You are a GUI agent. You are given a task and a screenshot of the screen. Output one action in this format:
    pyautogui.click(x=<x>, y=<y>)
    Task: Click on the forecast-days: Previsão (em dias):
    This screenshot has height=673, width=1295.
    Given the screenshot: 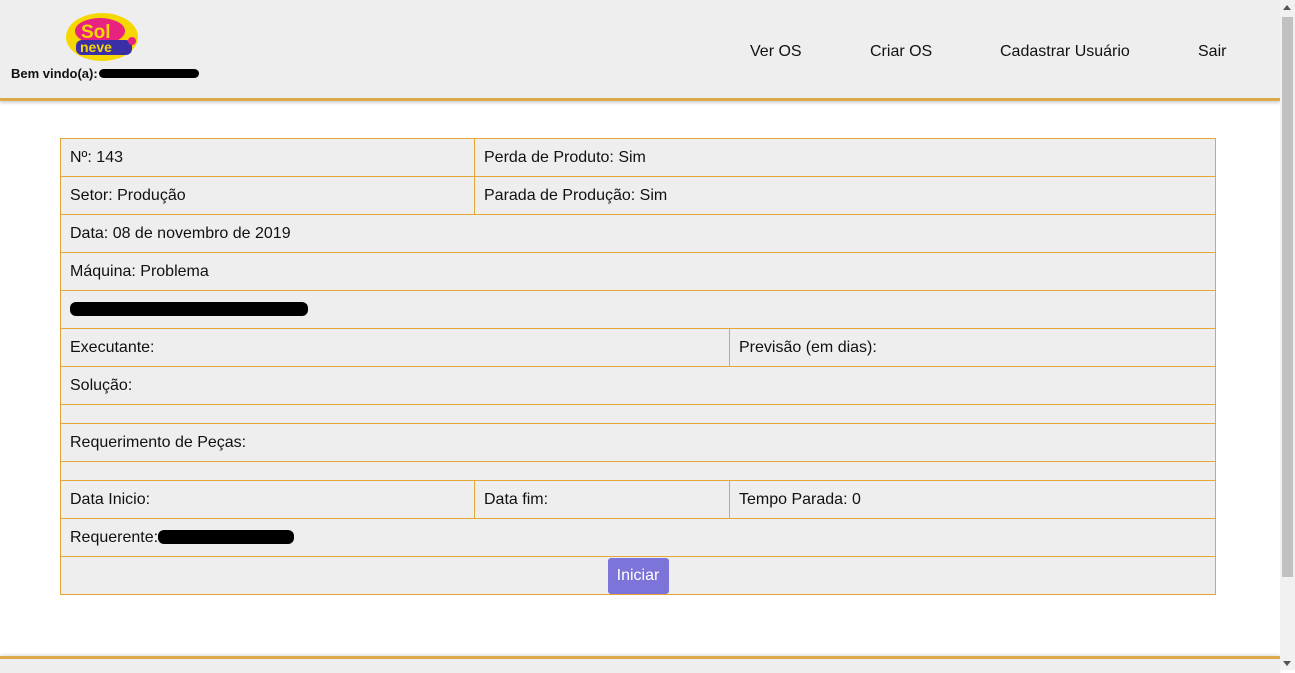 What is the action you would take?
    pyautogui.click(x=972, y=347)
    